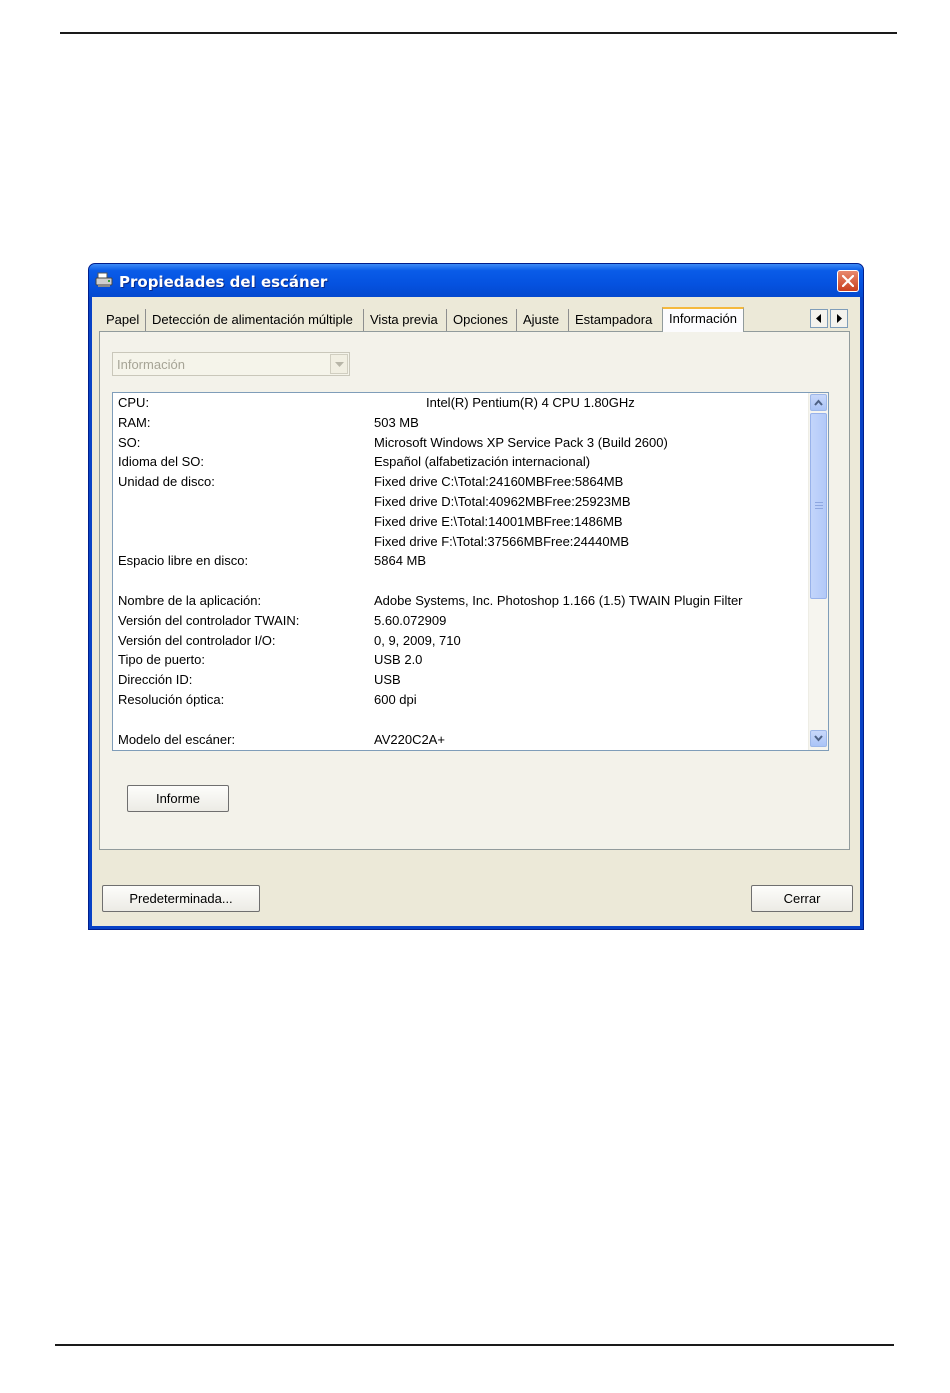  Describe the element at coordinates (123, 320) in the screenshot. I see `tab-papel: Papel` at that location.